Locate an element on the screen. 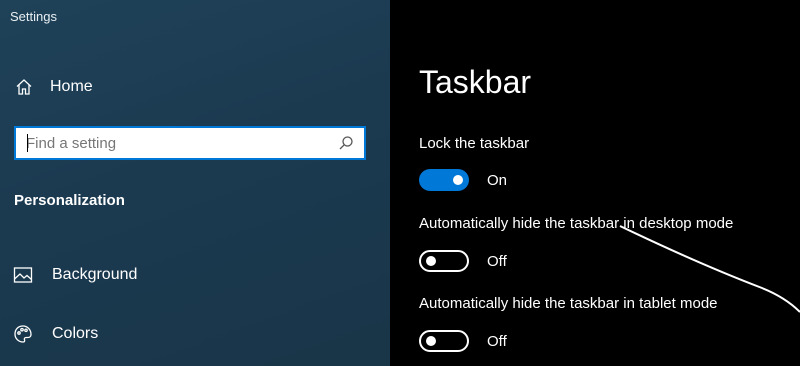 This screenshot has width=800, height=366. toggle-state-label: On is located at coordinates (497, 180).